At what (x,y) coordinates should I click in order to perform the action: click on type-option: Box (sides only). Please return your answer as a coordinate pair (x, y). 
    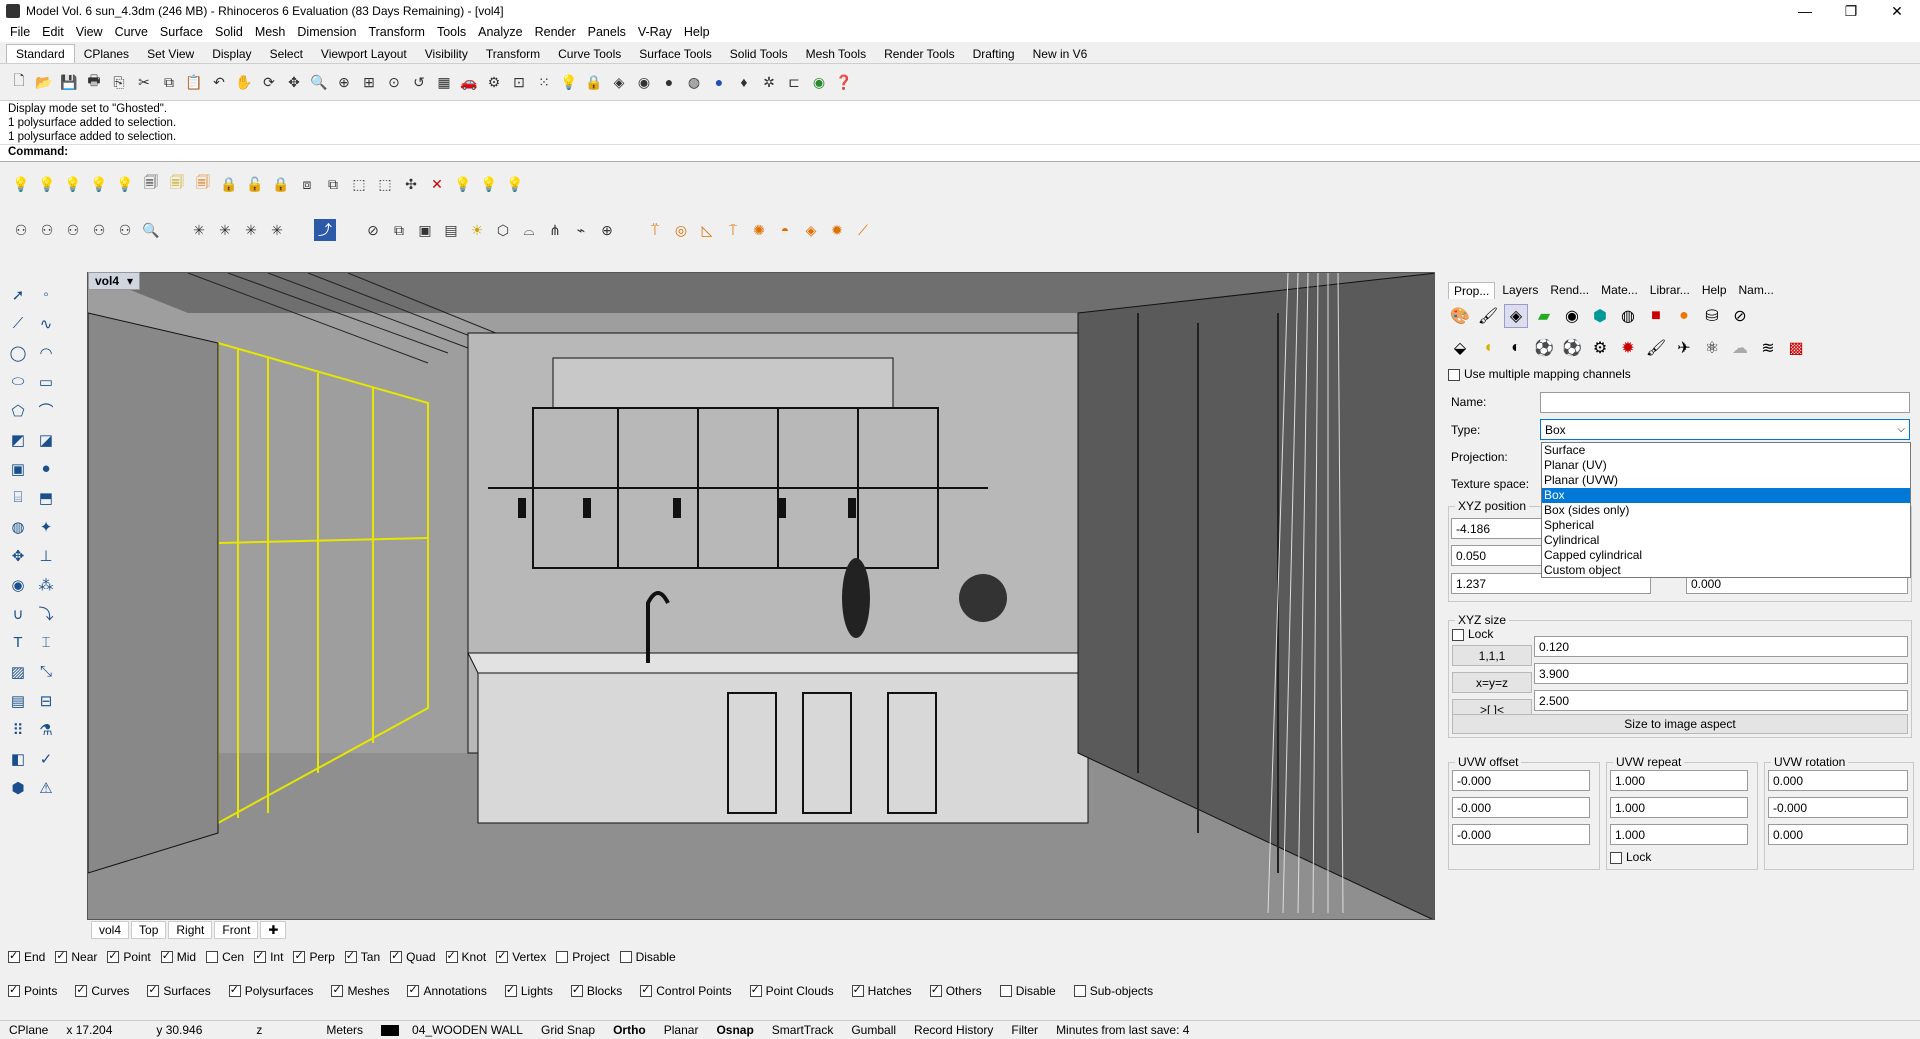
    Looking at the image, I should click on (1726, 510).